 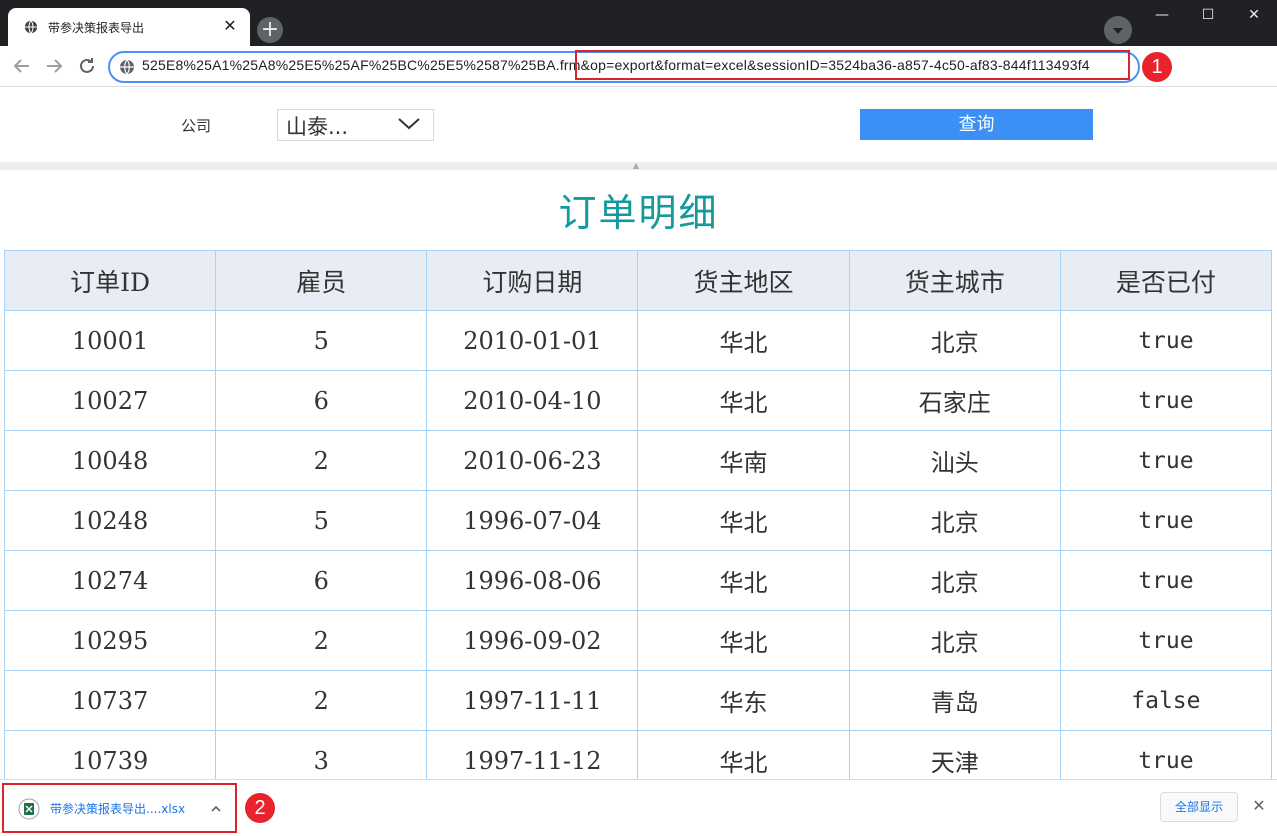 I want to click on order-date-cell: 1996-07-04, so click(x=532, y=520).